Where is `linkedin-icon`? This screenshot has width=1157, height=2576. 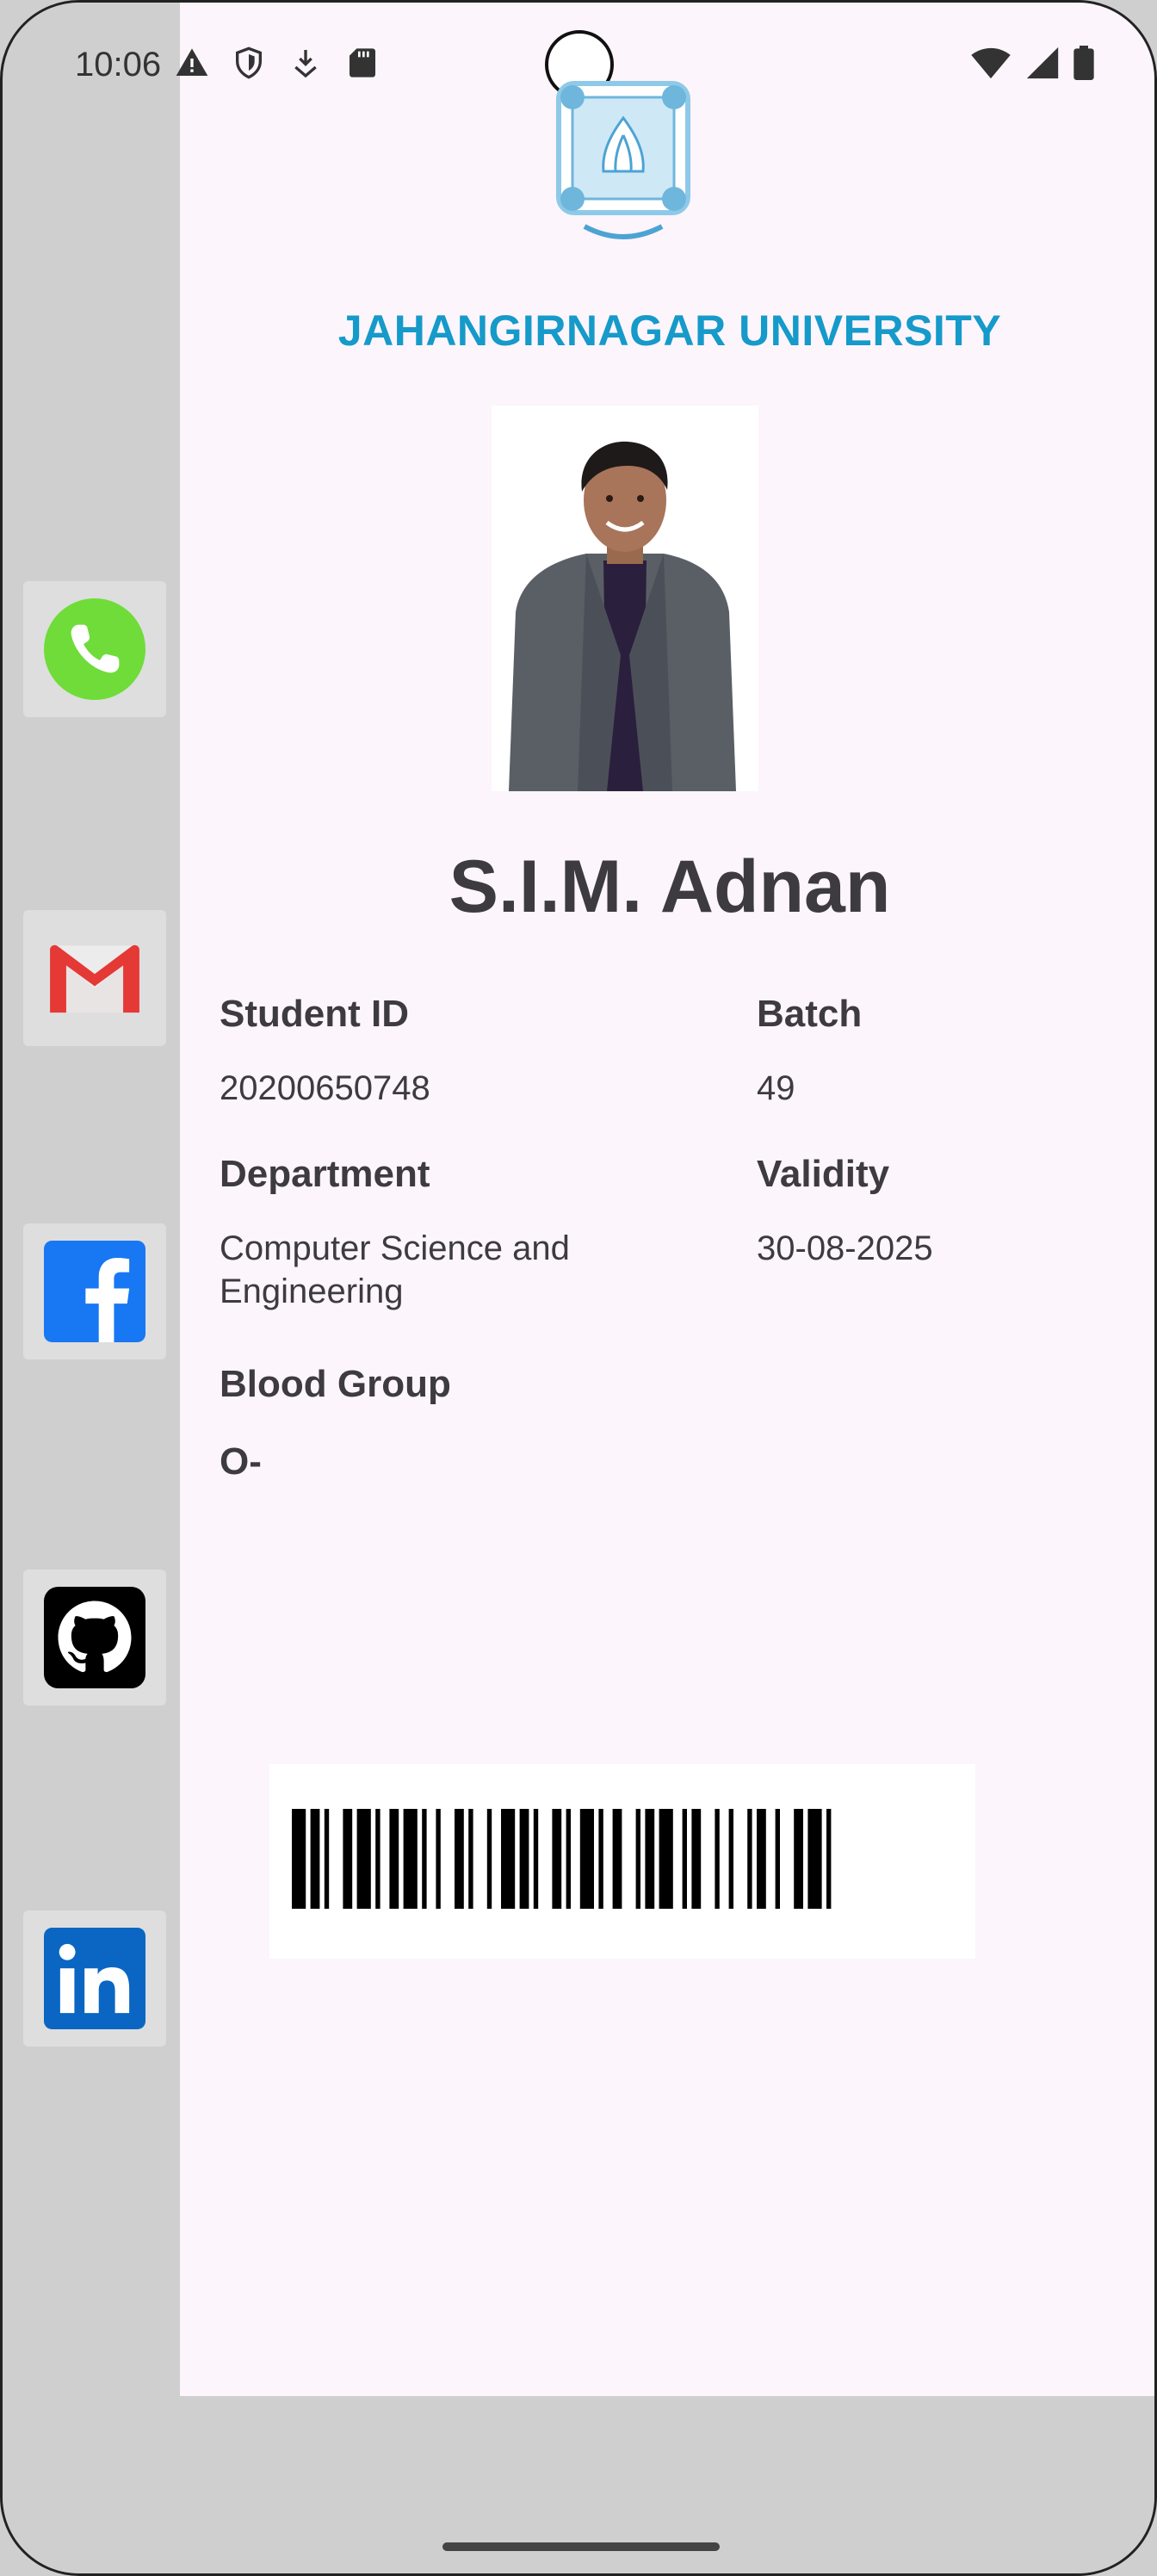
linkedin-icon is located at coordinates (94, 1979).